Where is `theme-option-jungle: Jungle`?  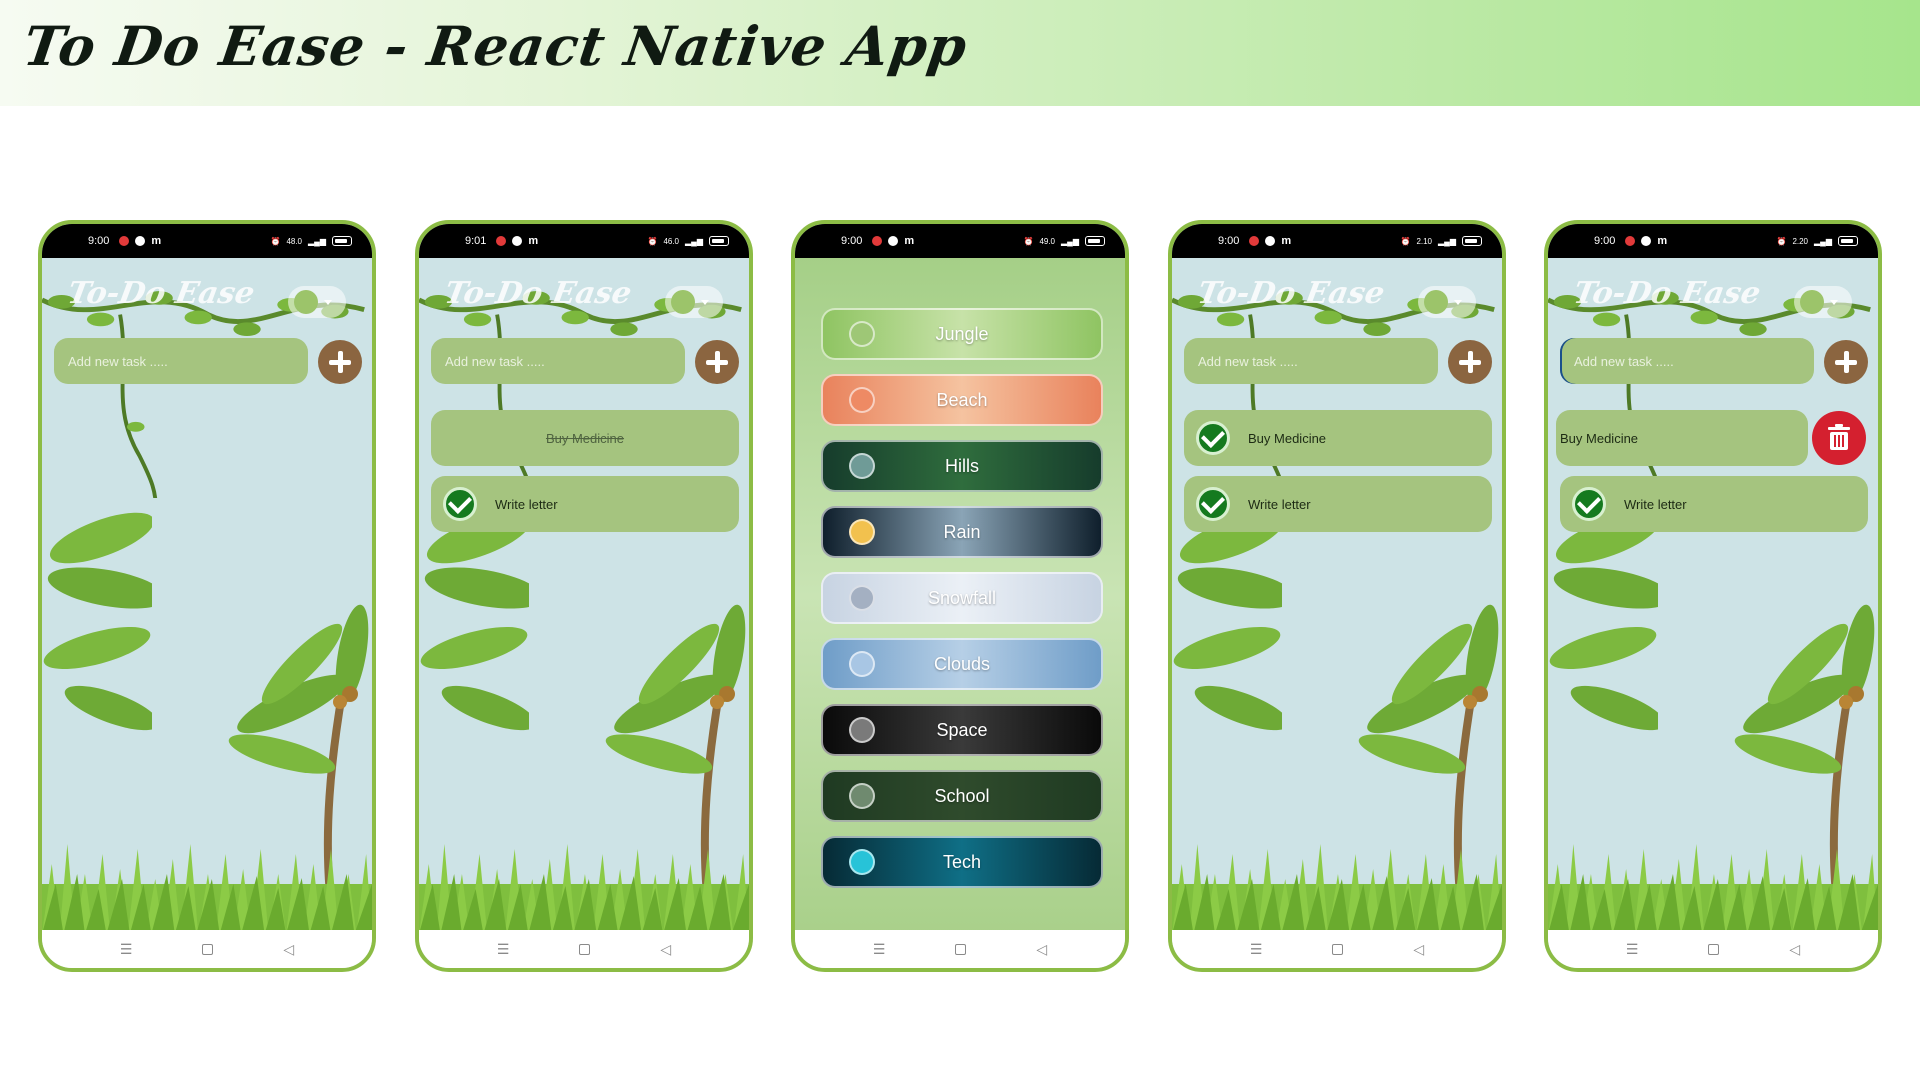 theme-option-jungle: Jungle is located at coordinates (962, 334).